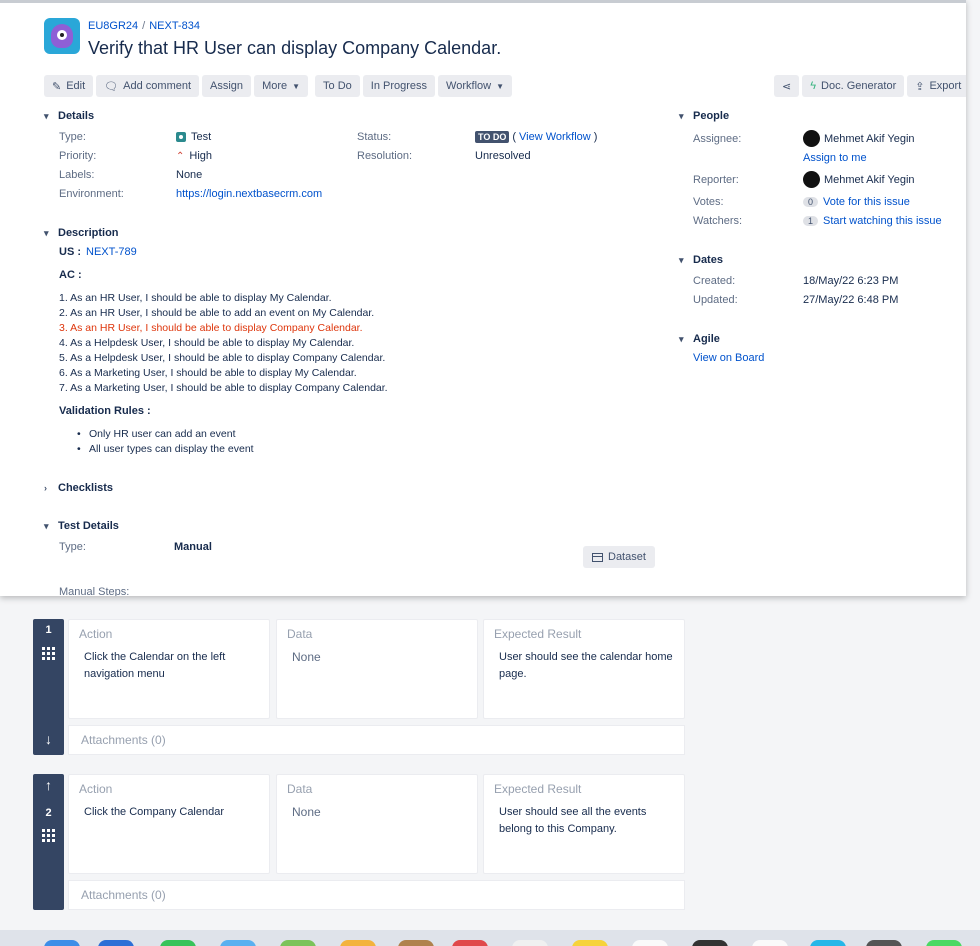 The height and width of the screenshot is (946, 980). I want to click on test-details-section-toggle: ▾ Test Details, so click(81, 526).